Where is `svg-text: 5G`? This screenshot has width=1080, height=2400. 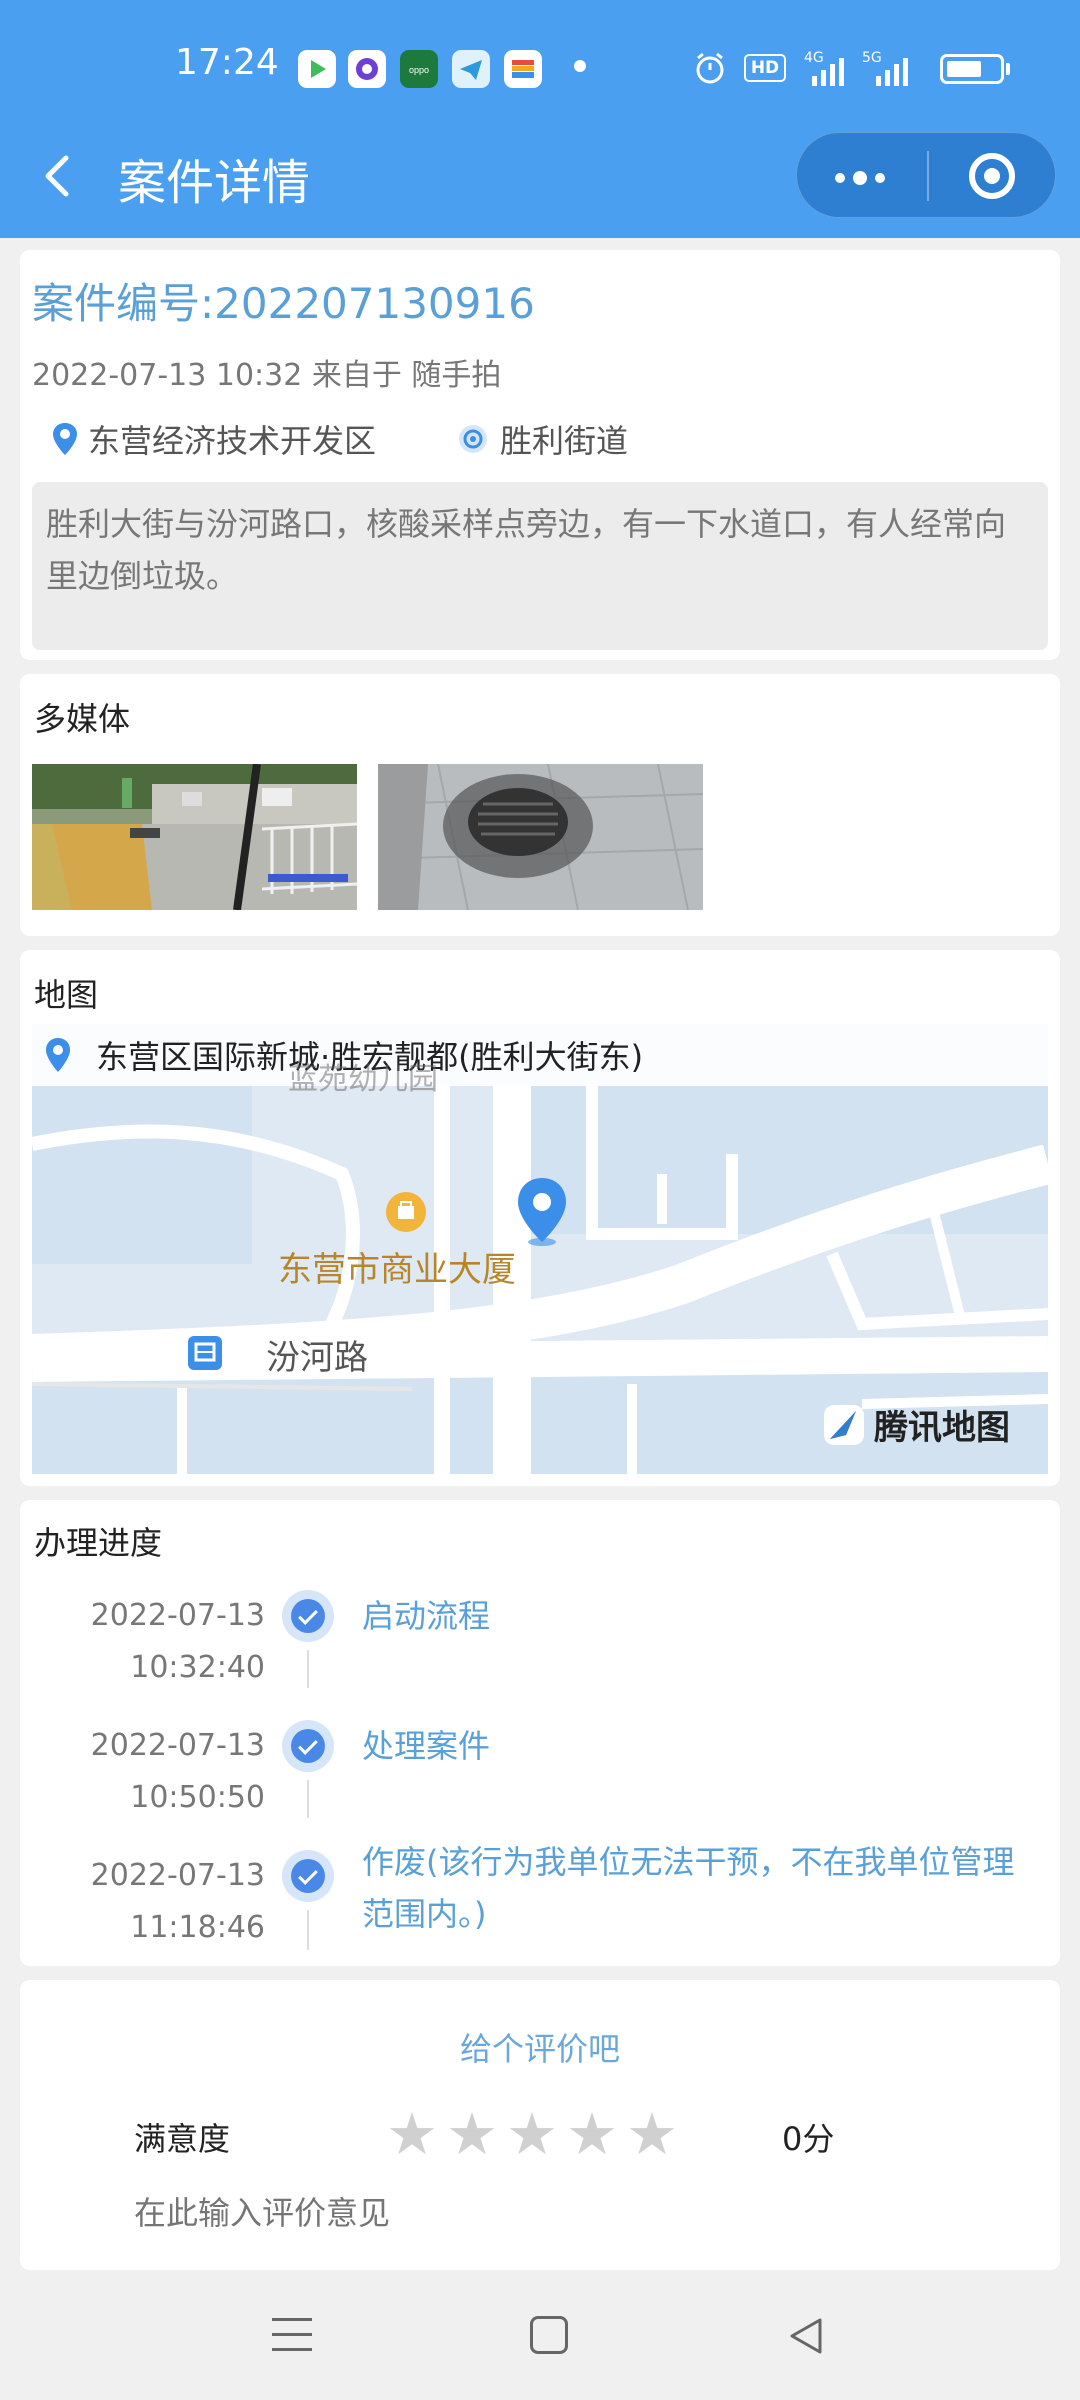 svg-text: 5G is located at coordinates (872, 58).